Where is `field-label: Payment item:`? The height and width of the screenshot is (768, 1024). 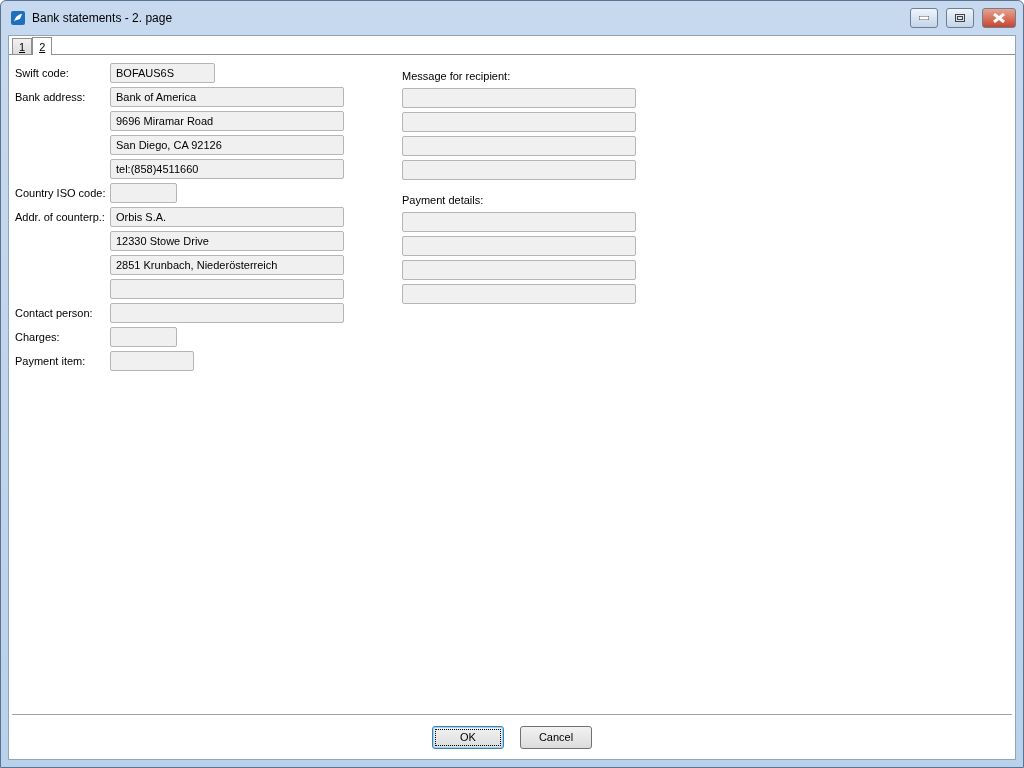
field-label: Payment item: is located at coordinates (51, 361).